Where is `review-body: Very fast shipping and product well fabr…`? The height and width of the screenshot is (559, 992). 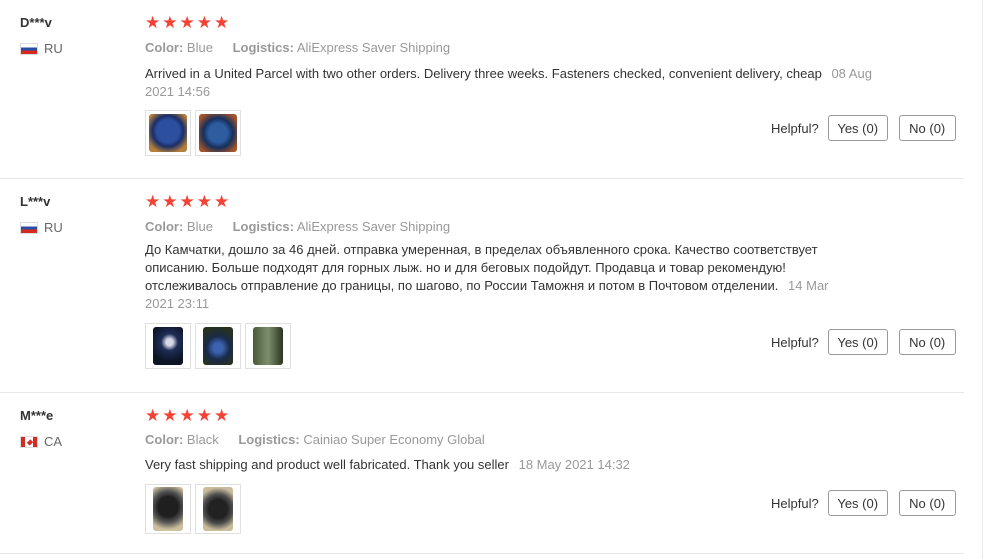
review-body: Very fast shipping and product well fabr… is located at coordinates (327, 464).